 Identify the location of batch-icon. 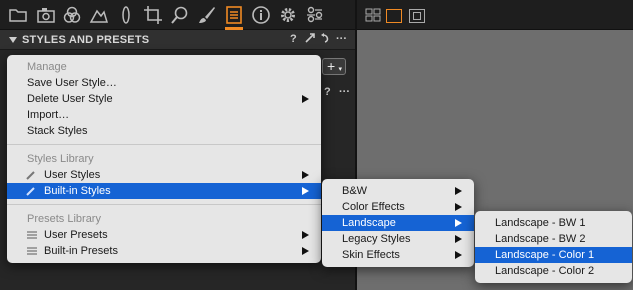
(315, 15).